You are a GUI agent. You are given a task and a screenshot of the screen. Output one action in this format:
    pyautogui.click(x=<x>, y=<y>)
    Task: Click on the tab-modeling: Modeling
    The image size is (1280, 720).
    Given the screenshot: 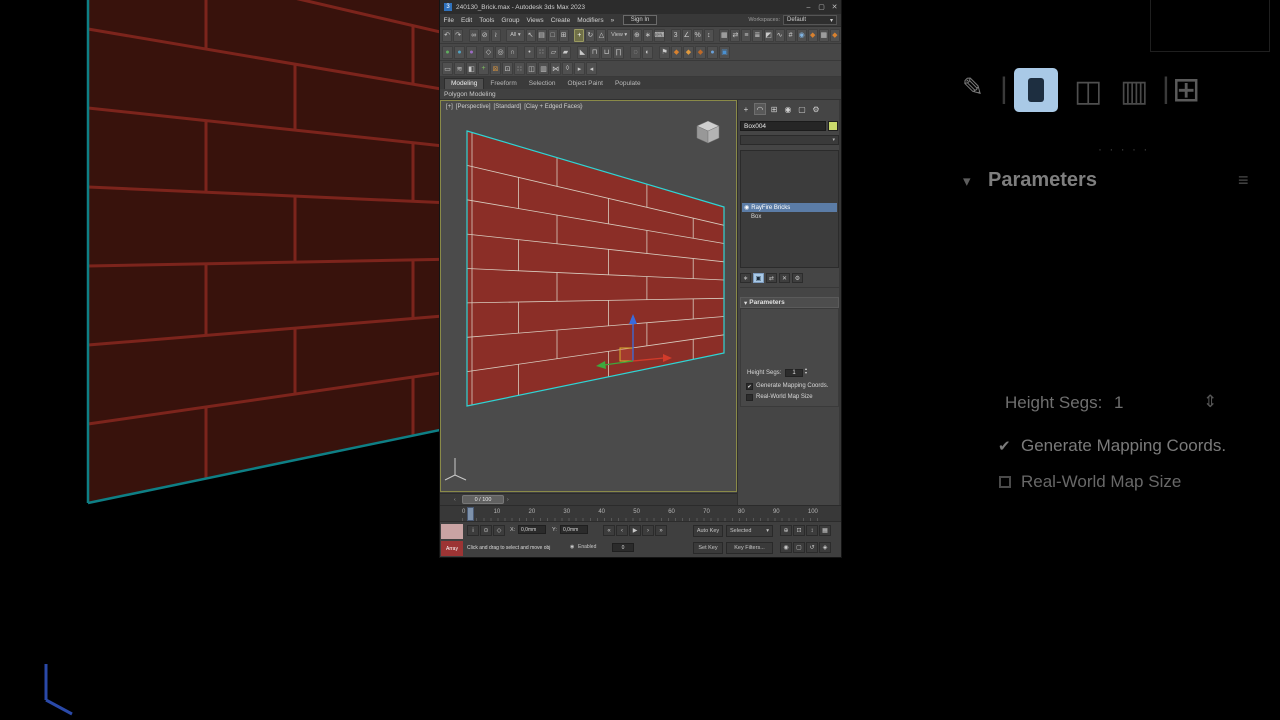 What is the action you would take?
    pyautogui.click(x=464, y=83)
    